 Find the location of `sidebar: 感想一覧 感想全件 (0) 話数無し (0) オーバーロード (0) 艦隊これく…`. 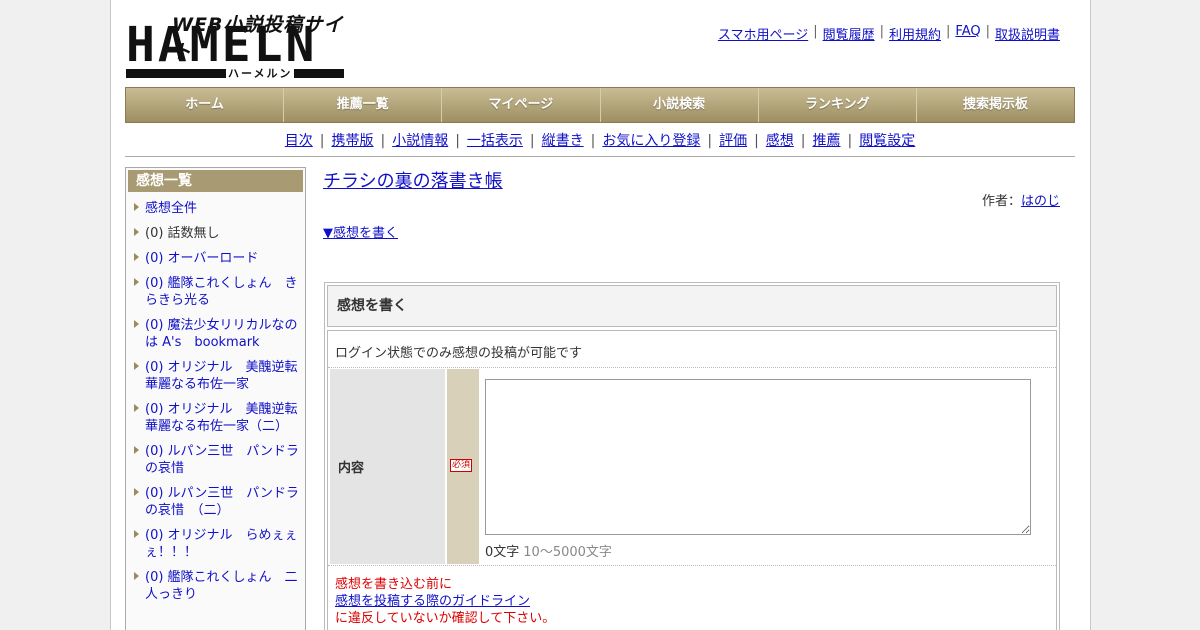

sidebar: 感想一覧 感想全件 (0) 話数無し (0) オーバーロード (0) 艦隊これく… is located at coordinates (218, 398).